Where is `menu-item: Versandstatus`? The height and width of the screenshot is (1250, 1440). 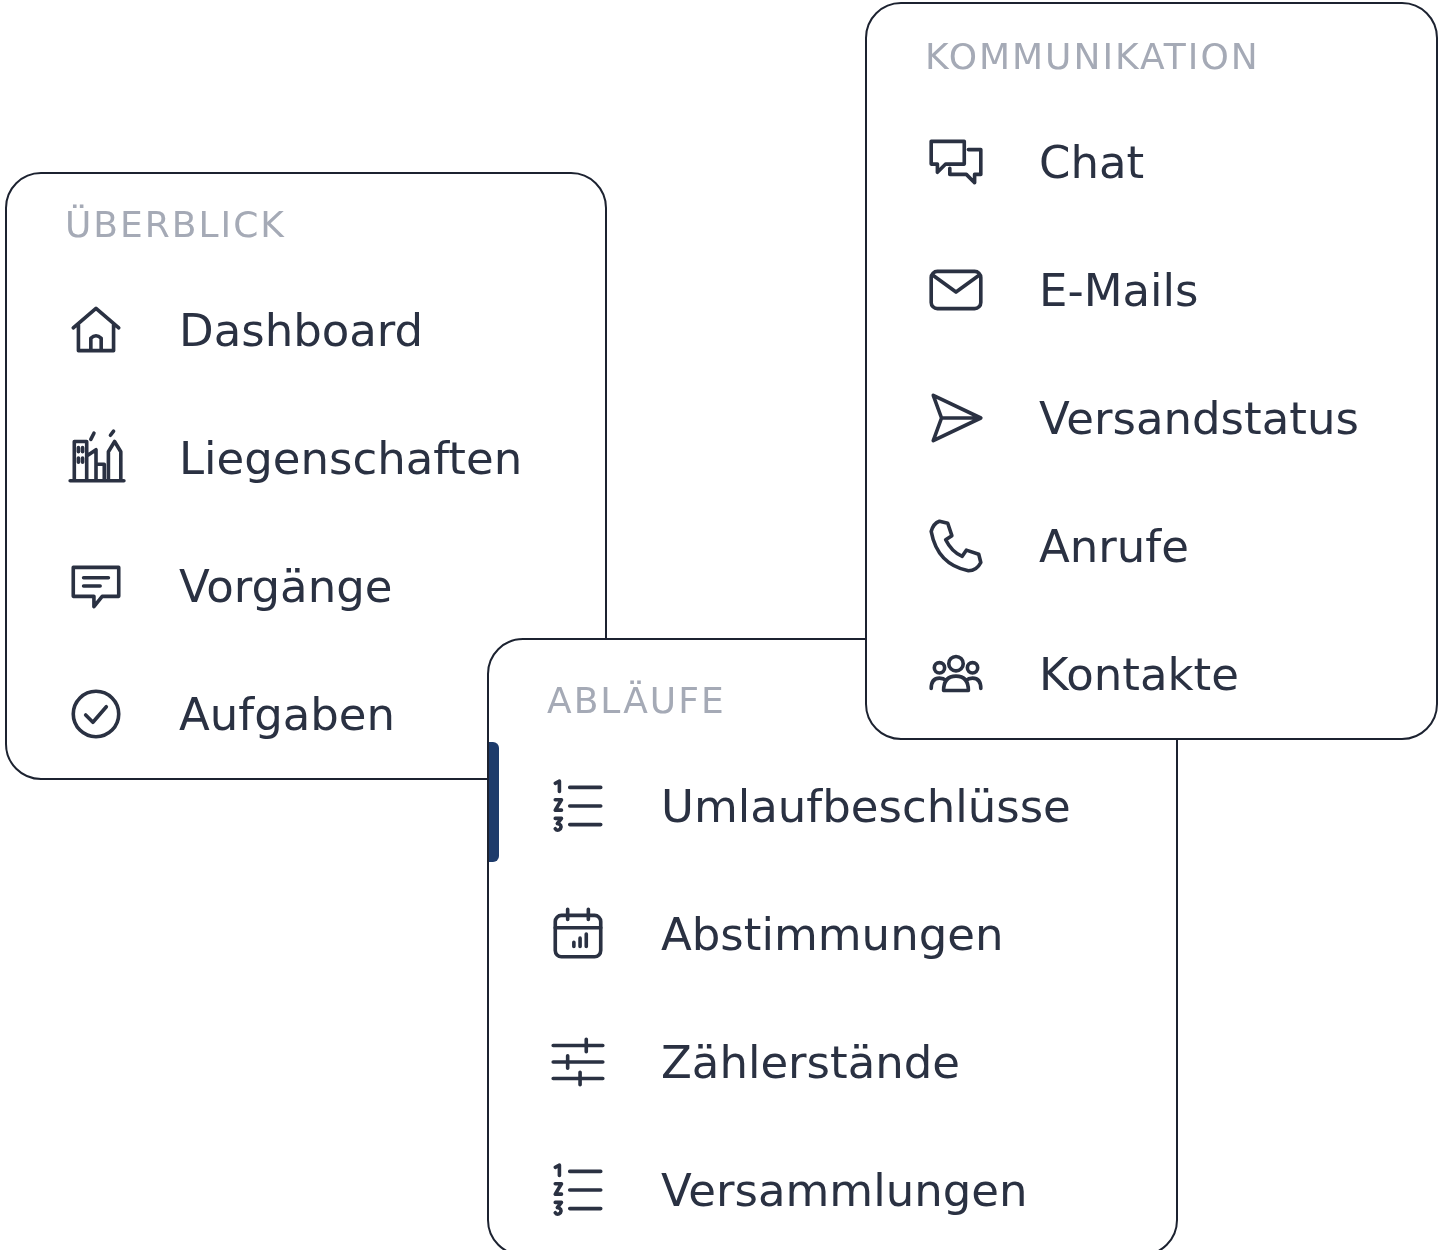
menu-item: Versandstatus is located at coordinates (1151, 418).